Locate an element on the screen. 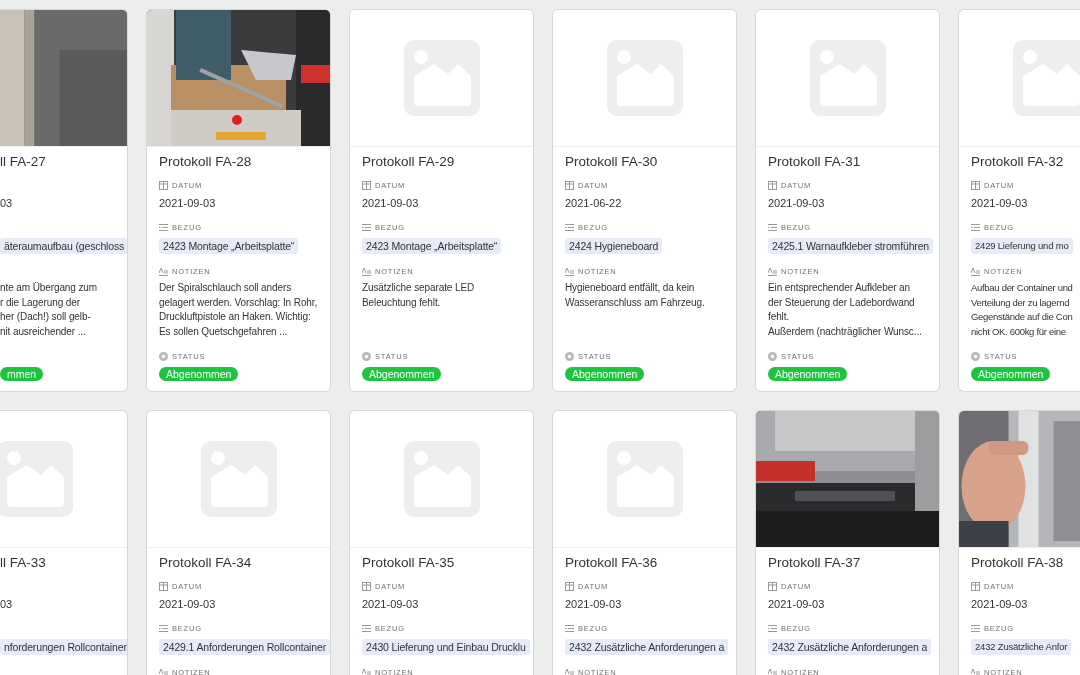  linked-record-chip: 2425.1 Warnaufkleber stromführen is located at coordinates (851, 246).